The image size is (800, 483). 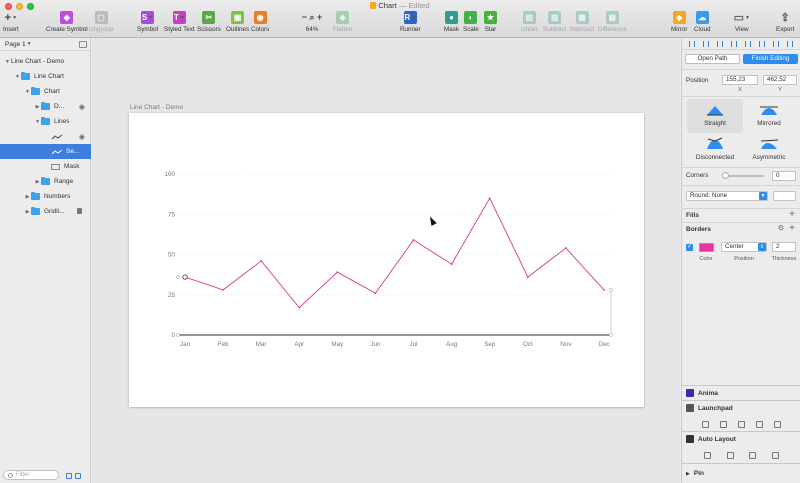 I want to click on toolbar-flatten-button: ◆ Flatten, so click(x=342, y=22).